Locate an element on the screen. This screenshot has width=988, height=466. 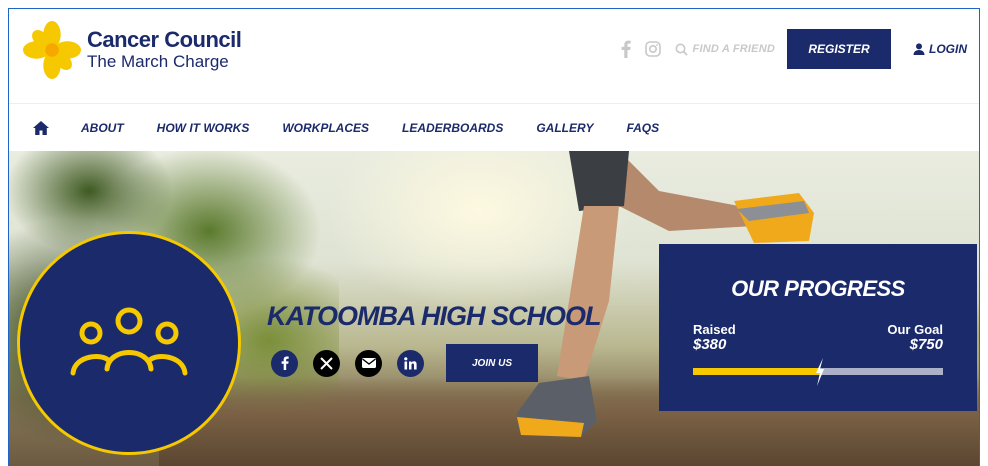
share-row: JOIN US is located at coordinates (404, 363).